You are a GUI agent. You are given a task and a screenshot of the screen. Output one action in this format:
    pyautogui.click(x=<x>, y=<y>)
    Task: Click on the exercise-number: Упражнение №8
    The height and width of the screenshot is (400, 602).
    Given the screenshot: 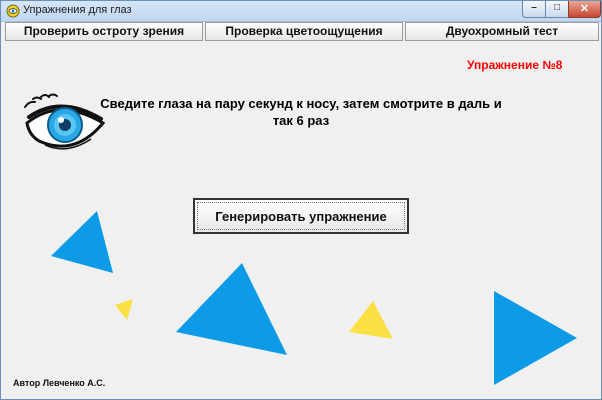 What is the action you would take?
    pyautogui.click(x=515, y=65)
    